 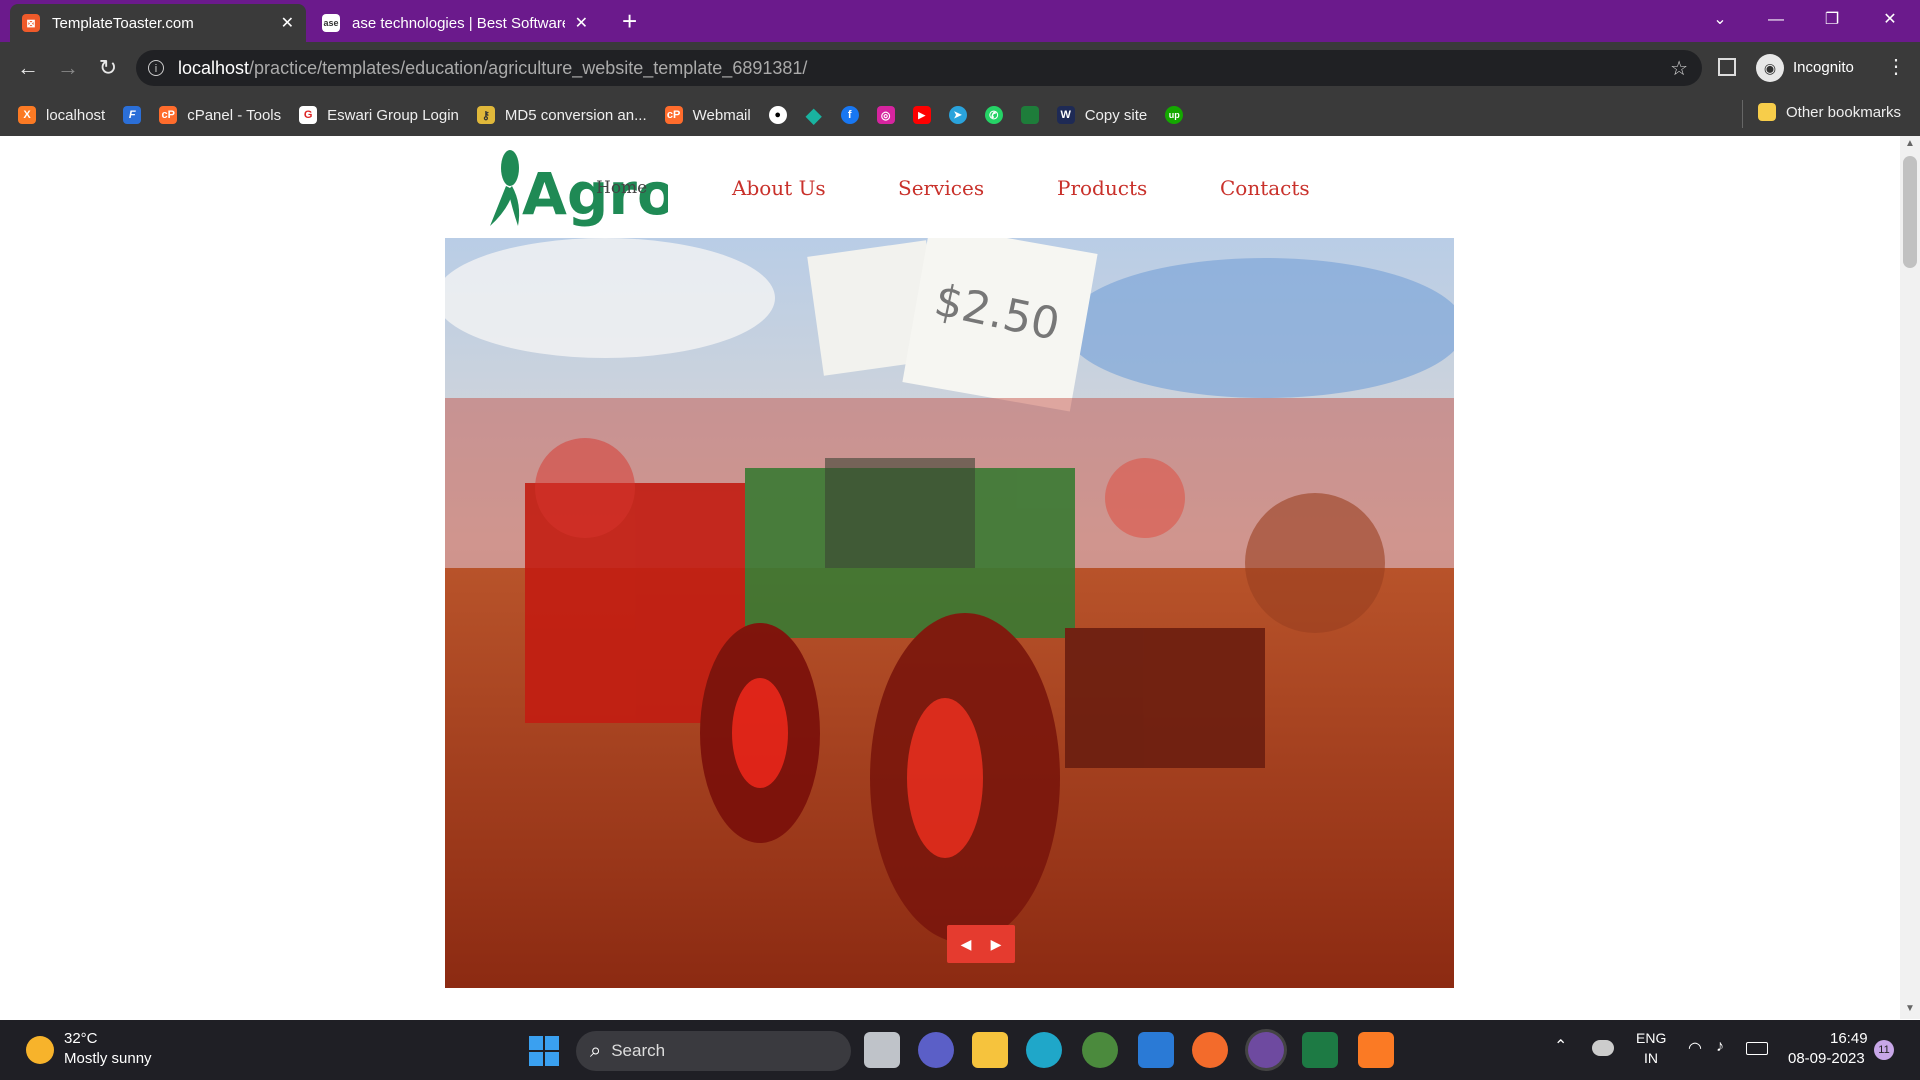 What do you see at coordinates (1651, 1038) in the screenshot?
I see `language-top: ENG` at bounding box center [1651, 1038].